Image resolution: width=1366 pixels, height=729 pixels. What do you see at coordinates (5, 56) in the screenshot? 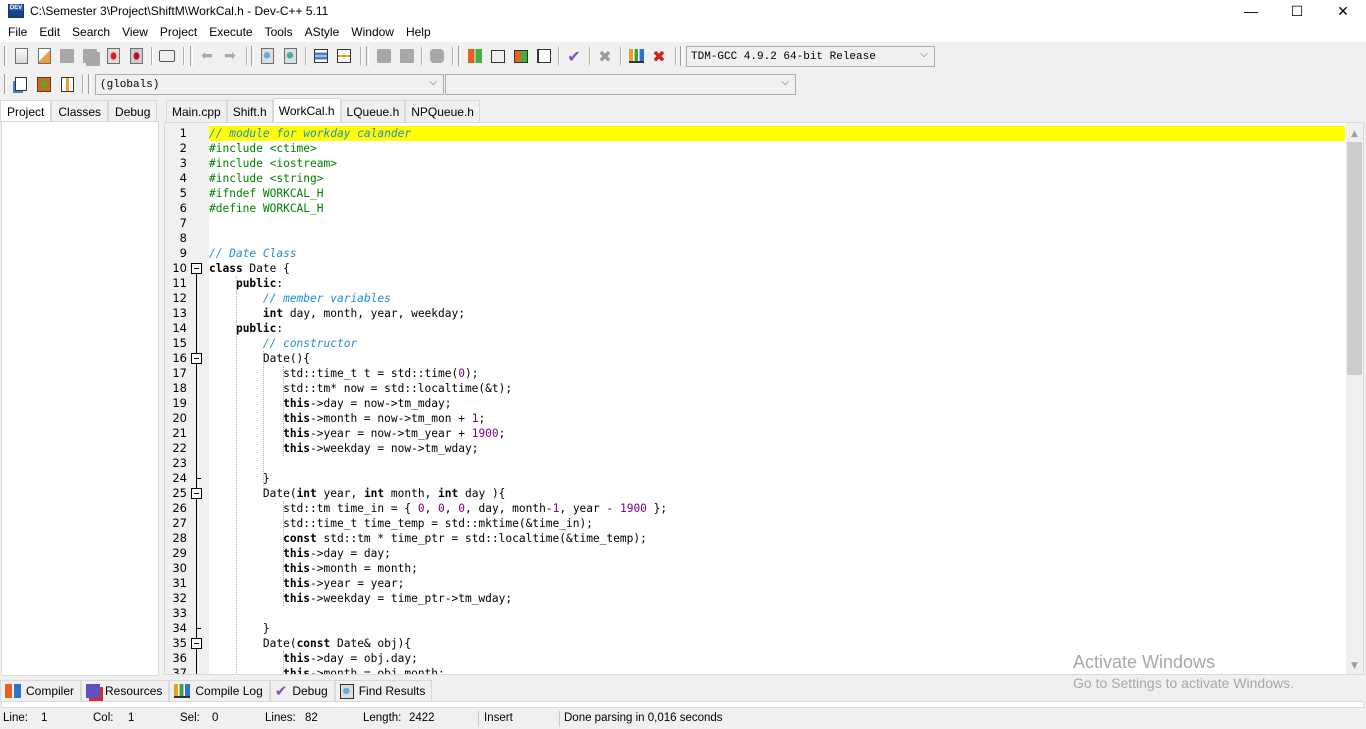
I see `toolbar-grip` at bounding box center [5, 56].